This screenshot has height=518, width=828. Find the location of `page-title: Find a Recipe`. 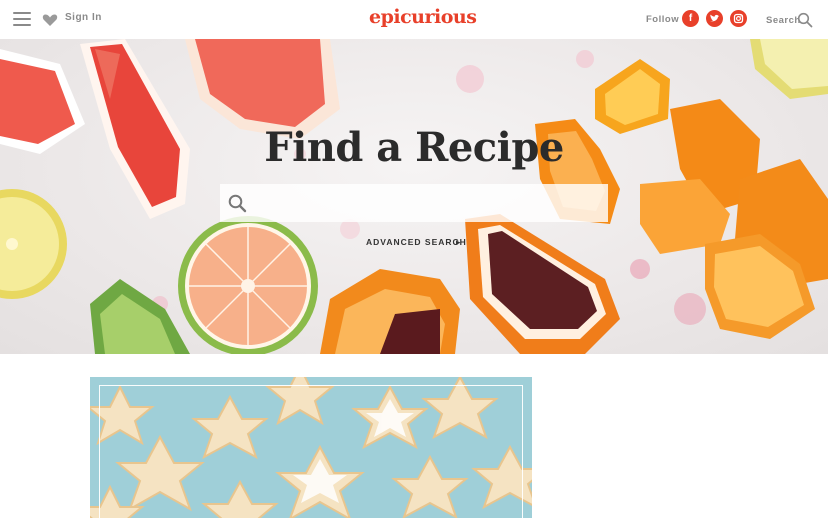

page-title: Find a Recipe is located at coordinates (414, 147).